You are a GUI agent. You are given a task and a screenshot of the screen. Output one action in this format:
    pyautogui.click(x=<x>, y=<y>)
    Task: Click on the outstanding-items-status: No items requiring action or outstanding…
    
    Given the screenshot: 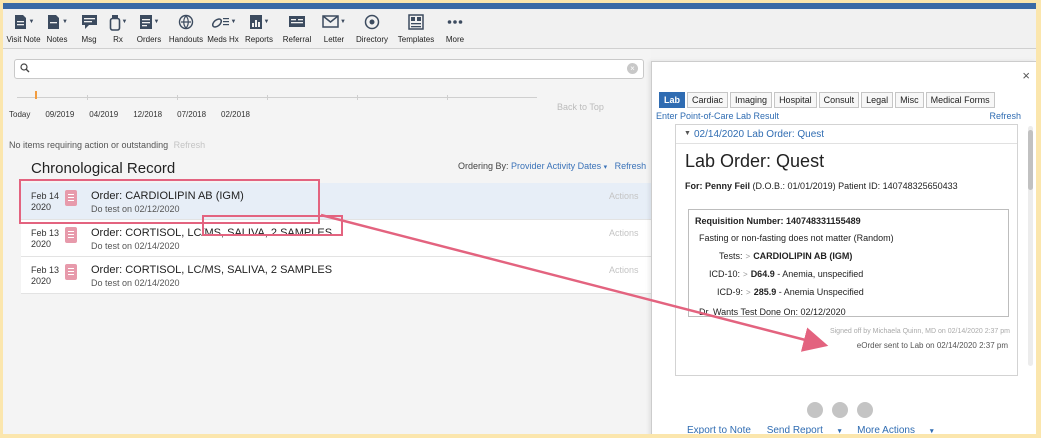 What is the action you would take?
    pyautogui.click(x=107, y=145)
    